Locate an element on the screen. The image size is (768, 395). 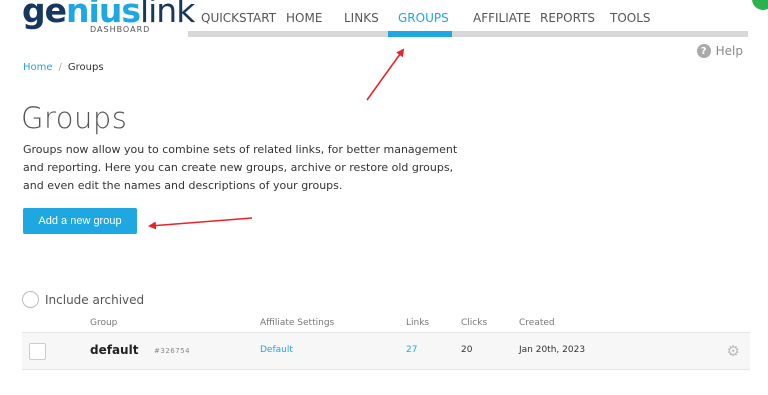
breadcrumb-current: Groups is located at coordinates (85, 67).